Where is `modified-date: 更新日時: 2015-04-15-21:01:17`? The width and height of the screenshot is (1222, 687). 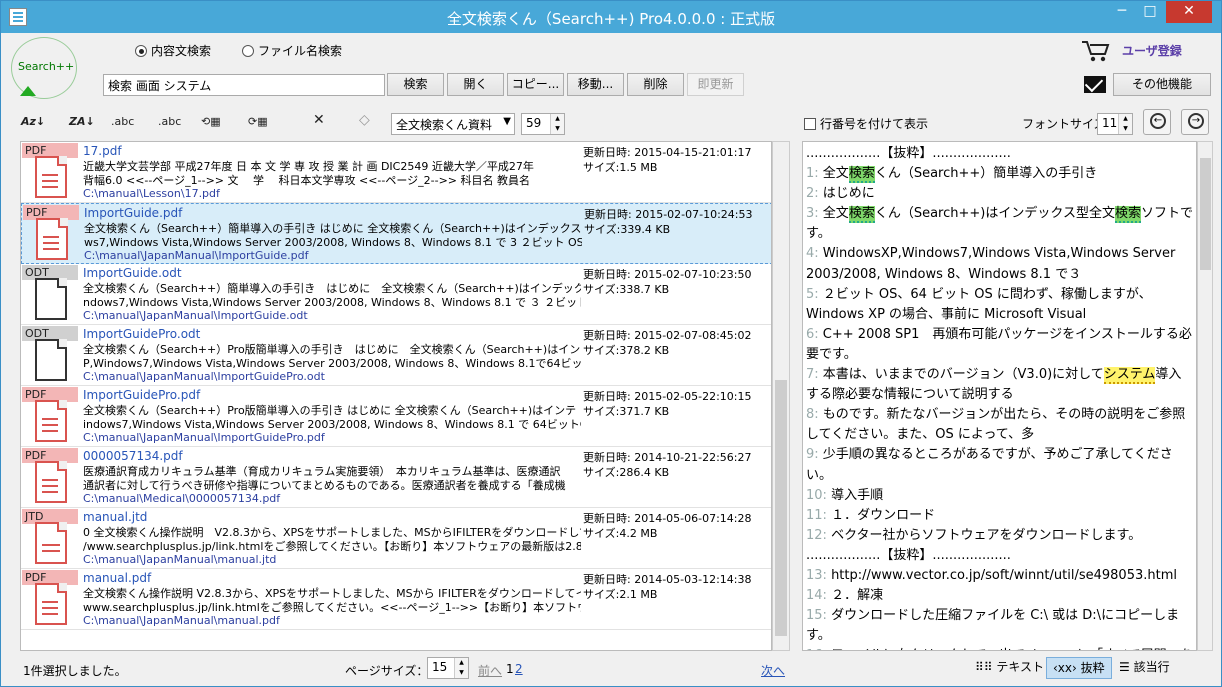
modified-date: 更新日時: 2015-04-15-21:01:17 is located at coordinates (667, 152).